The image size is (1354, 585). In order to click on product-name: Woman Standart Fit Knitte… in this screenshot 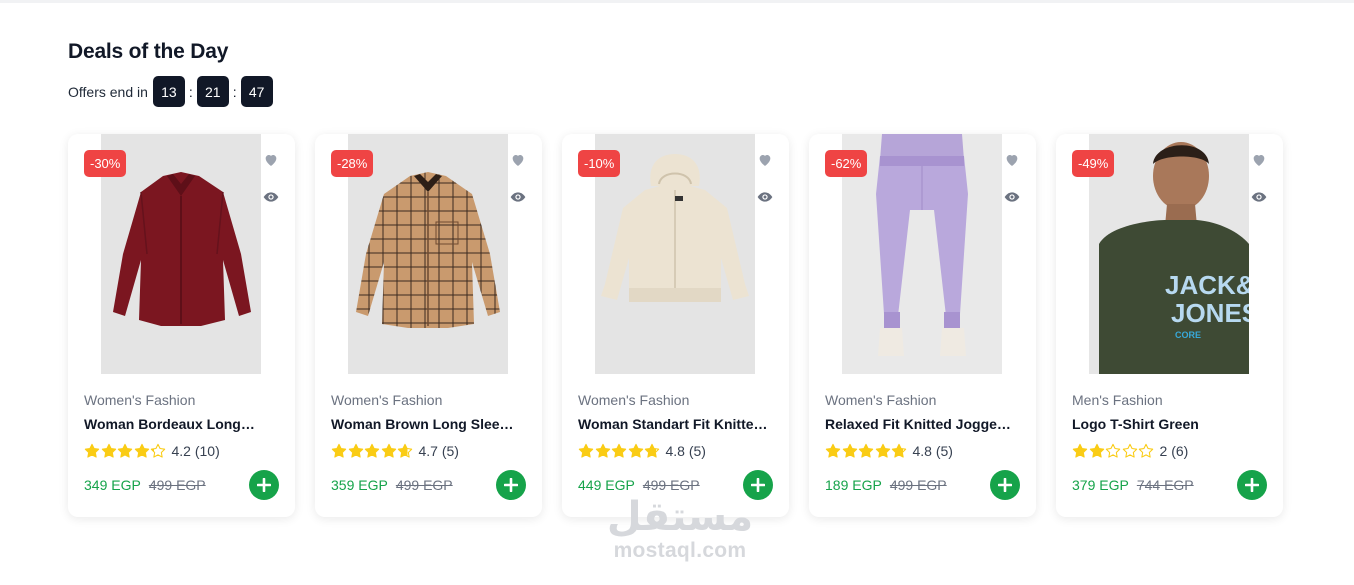, I will do `click(673, 424)`.